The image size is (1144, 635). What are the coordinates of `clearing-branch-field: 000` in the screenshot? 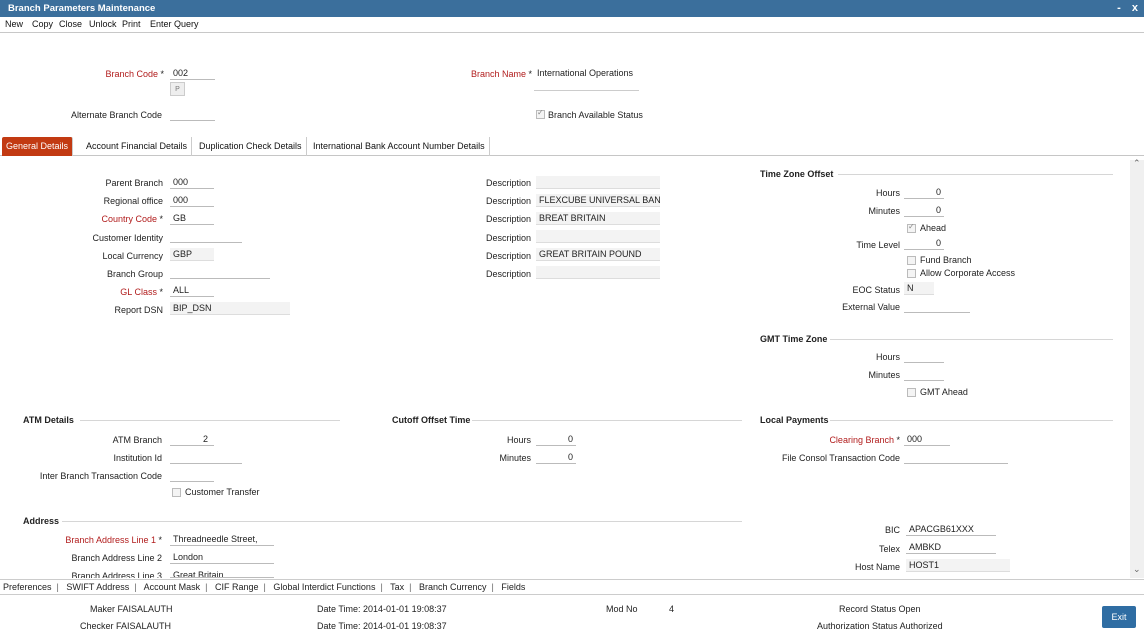 It's located at (927, 439).